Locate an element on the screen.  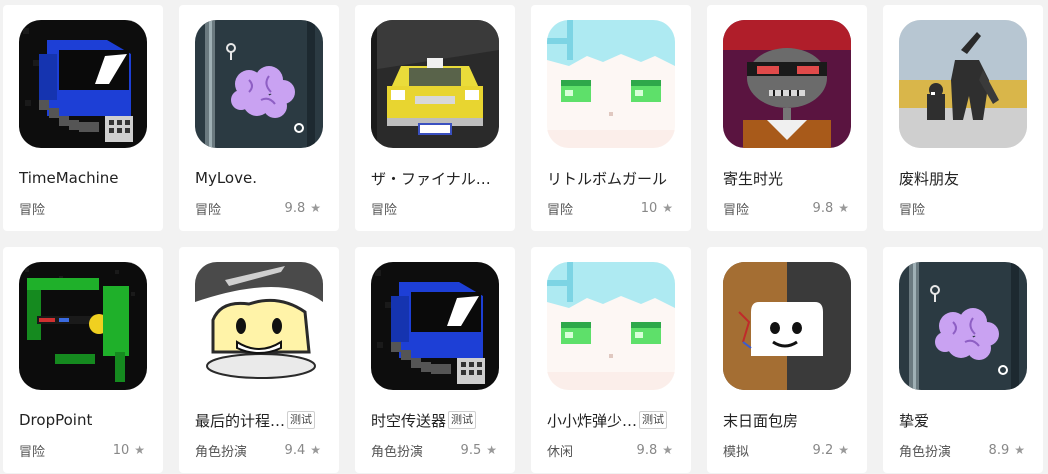
score-value: 9.4 is located at coordinates (295, 450).